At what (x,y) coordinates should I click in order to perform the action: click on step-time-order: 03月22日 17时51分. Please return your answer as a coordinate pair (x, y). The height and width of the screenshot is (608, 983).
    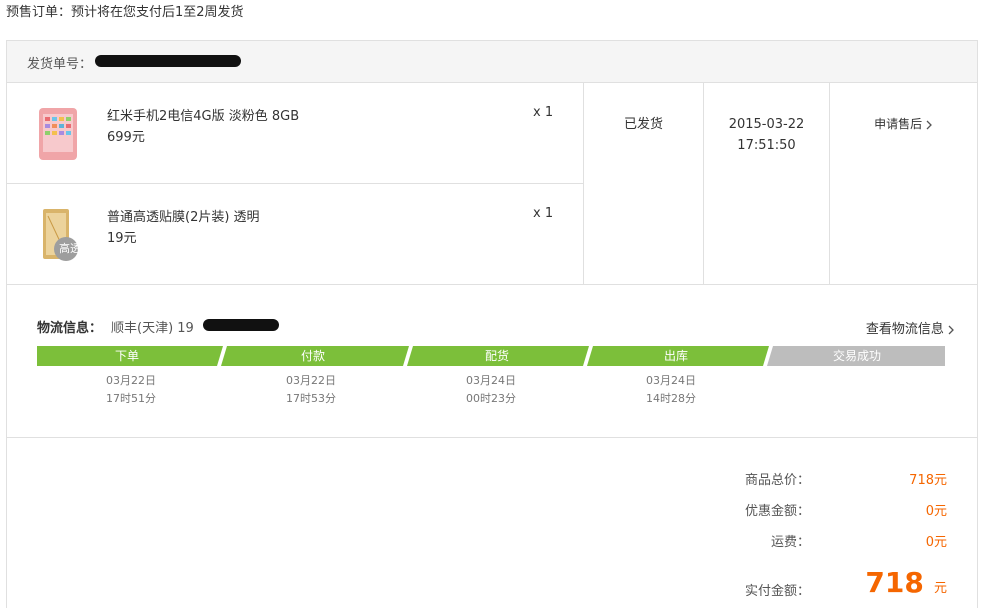
    Looking at the image, I should click on (131, 390).